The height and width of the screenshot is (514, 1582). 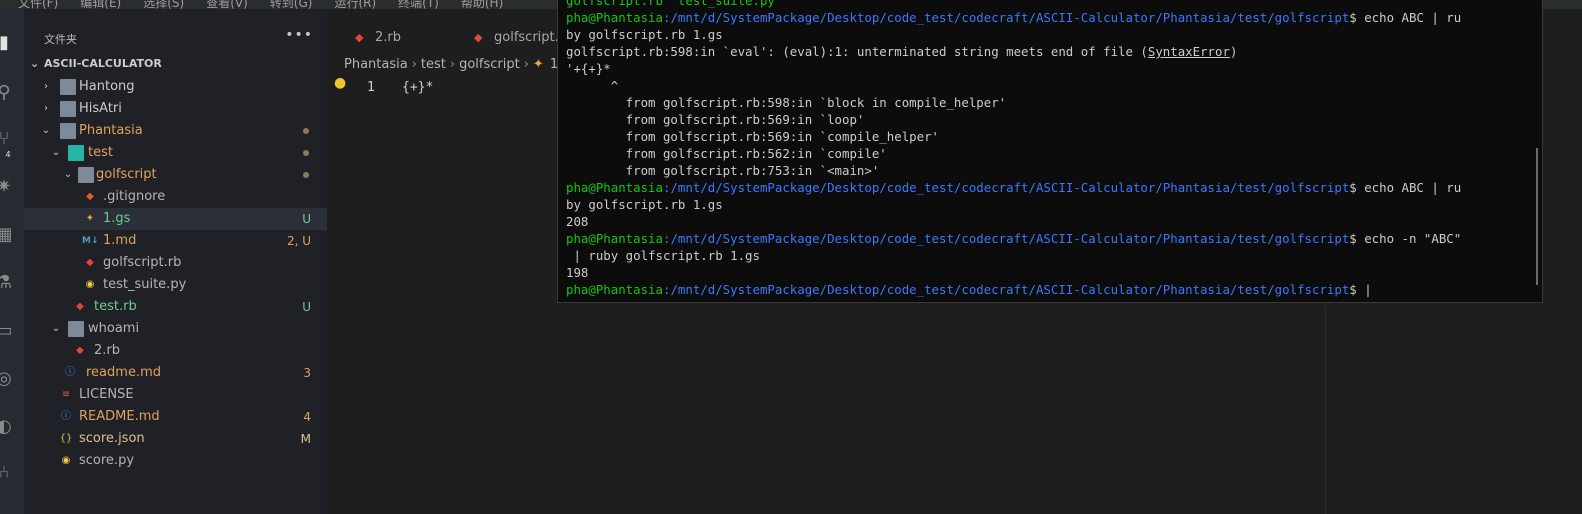 I want to click on modified-dot-icon, so click(x=306, y=153).